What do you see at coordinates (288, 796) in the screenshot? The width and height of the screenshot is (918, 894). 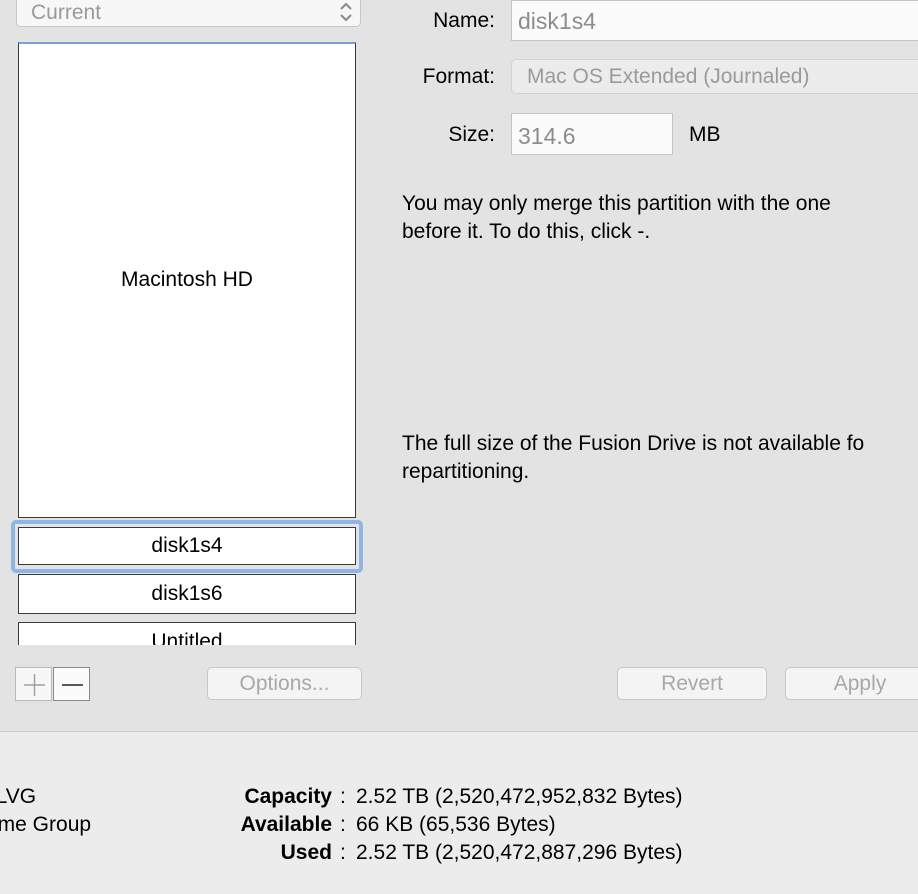 I see `info-key: Capacity` at bounding box center [288, 796].